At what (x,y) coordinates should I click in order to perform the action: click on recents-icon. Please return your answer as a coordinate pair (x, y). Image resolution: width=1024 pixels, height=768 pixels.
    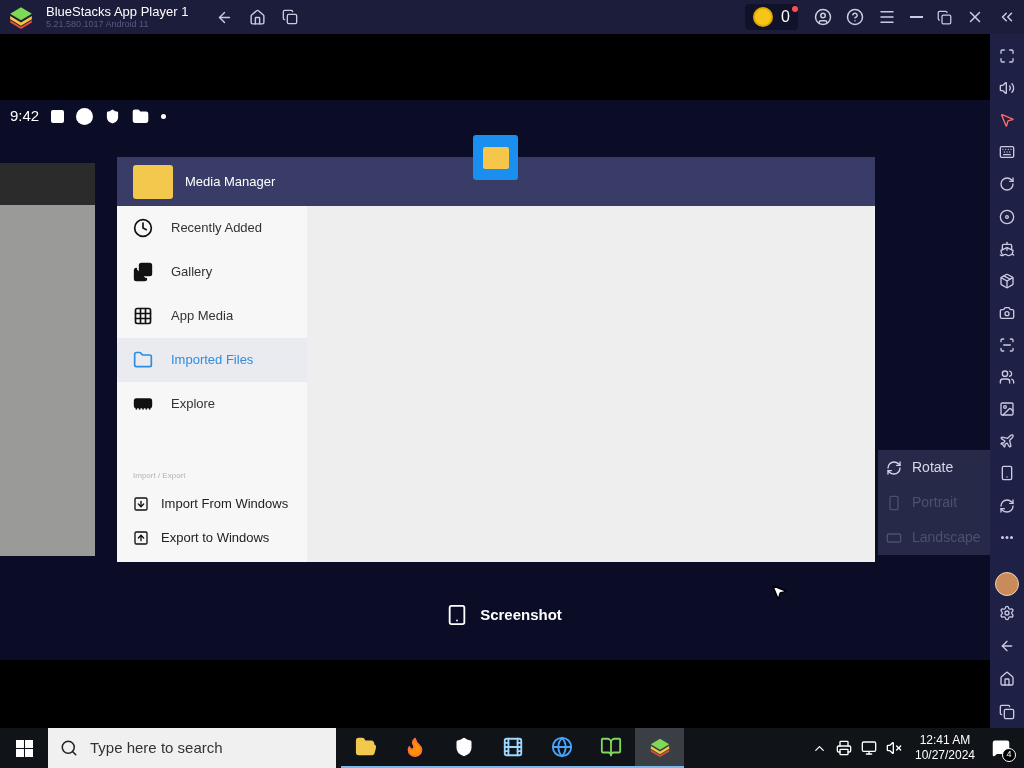
    Looking at the image, I should click on (1007, 711).